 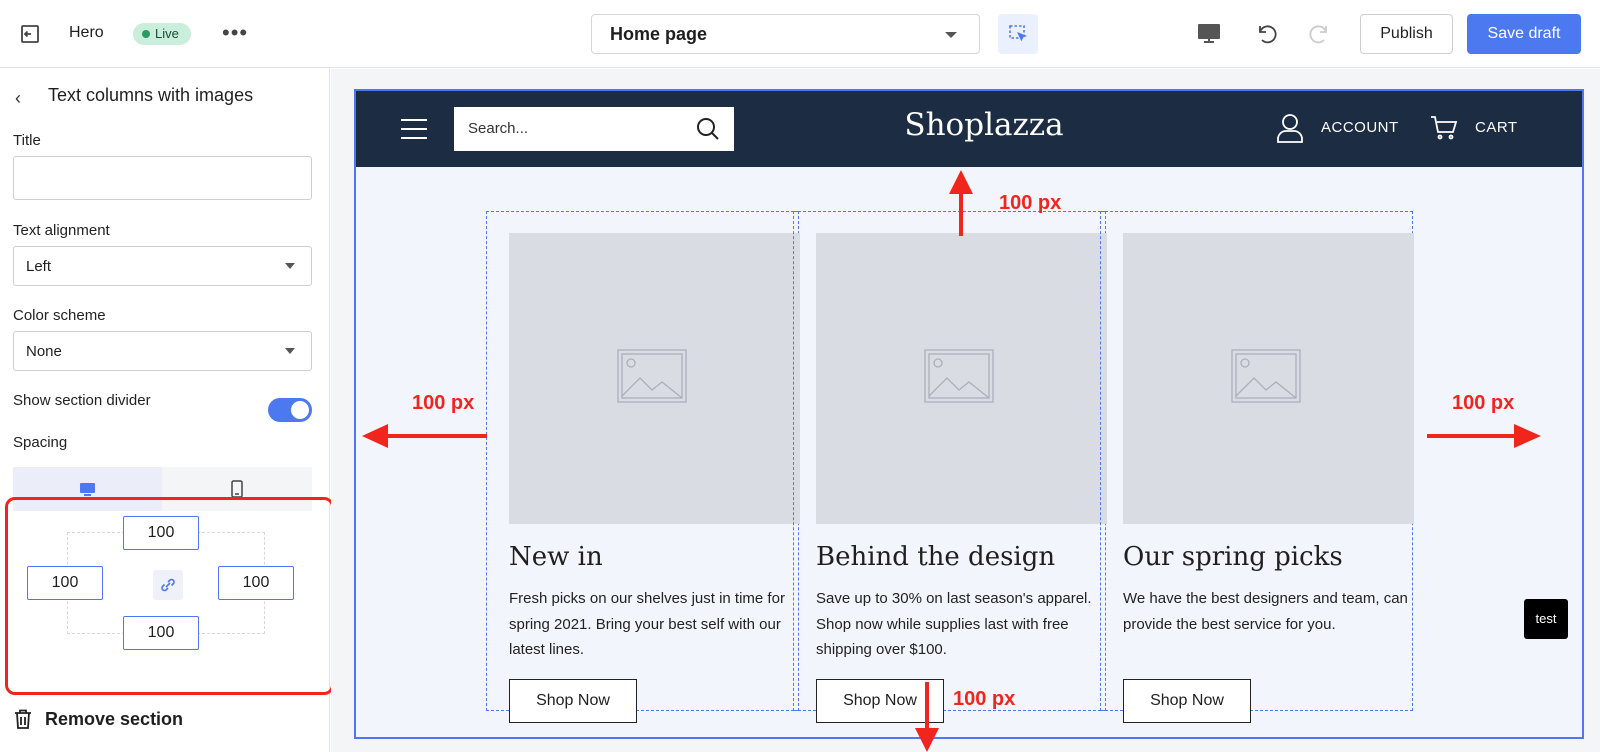 I want to click on column-heading: Our spring picks, so click(x=1233, y=557).